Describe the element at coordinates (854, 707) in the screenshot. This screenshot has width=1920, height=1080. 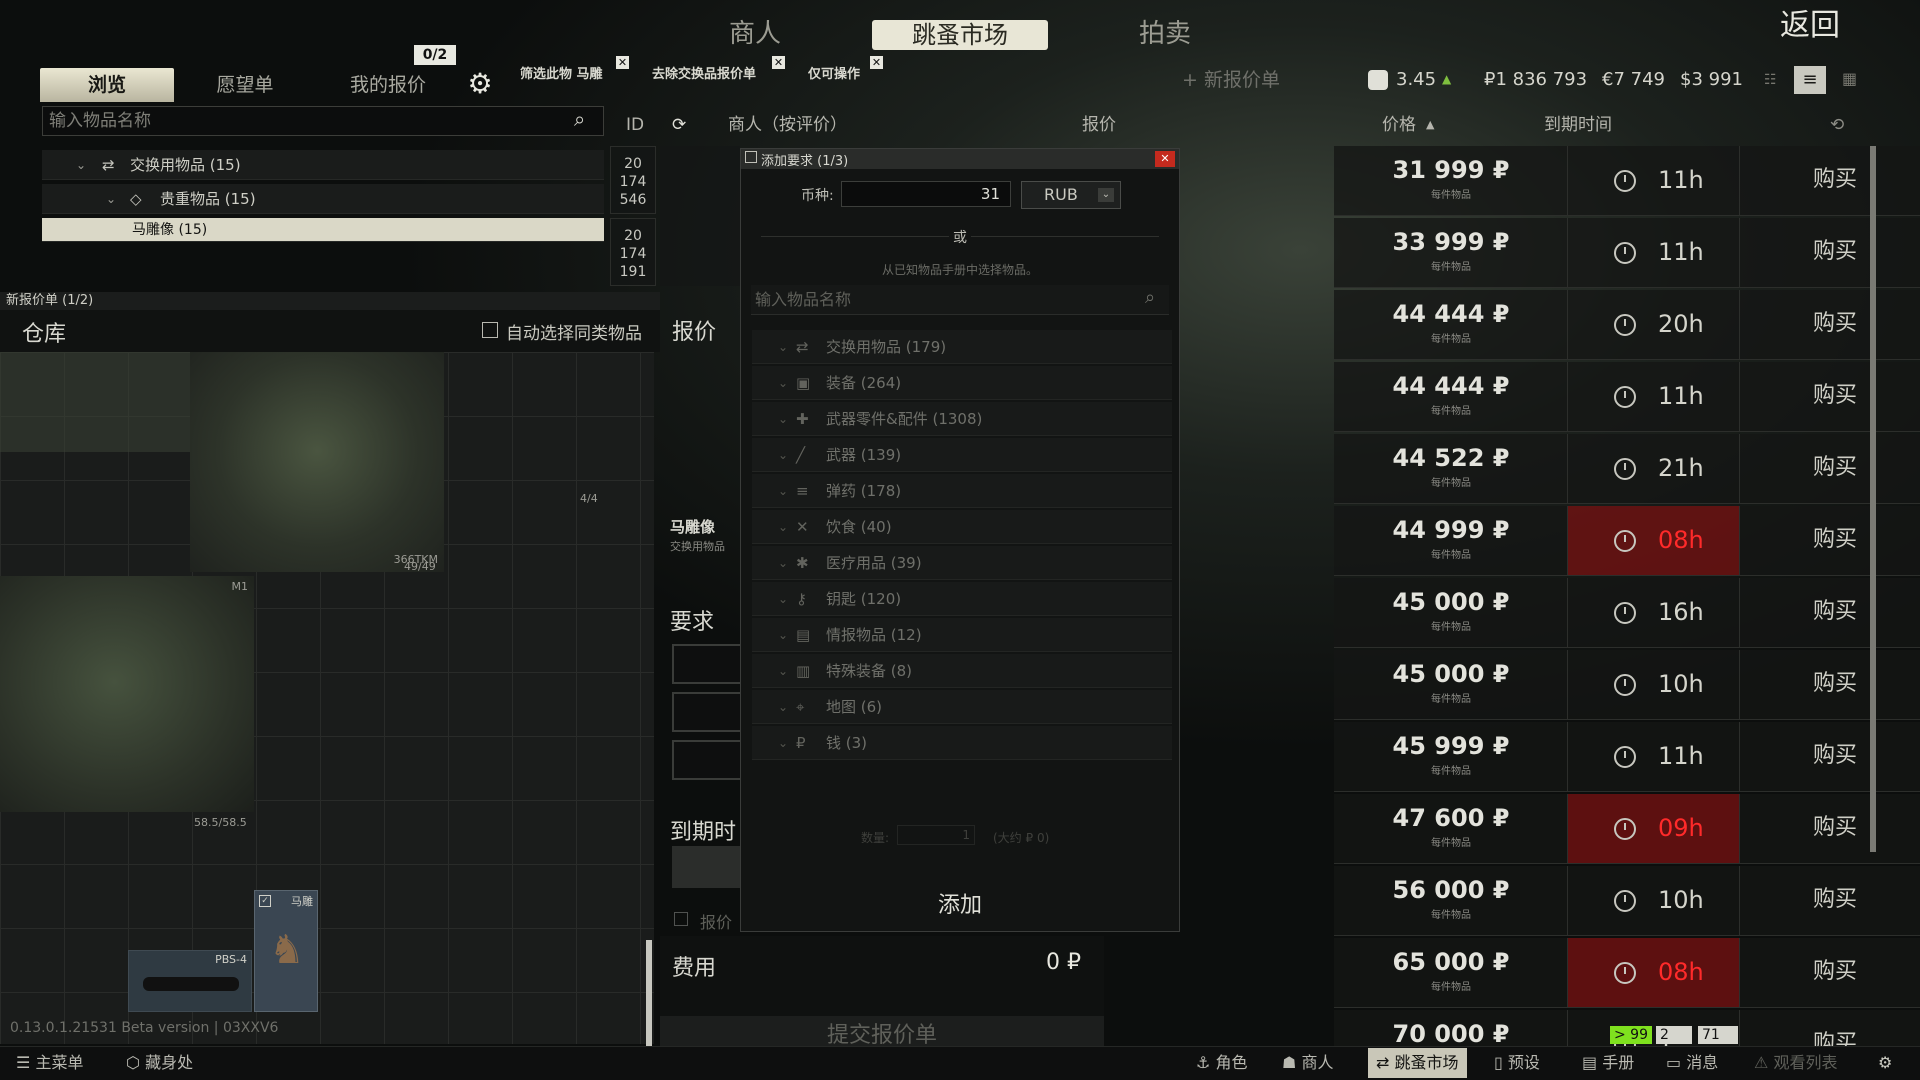
I see `category-label: 地图 (6)` at that location.